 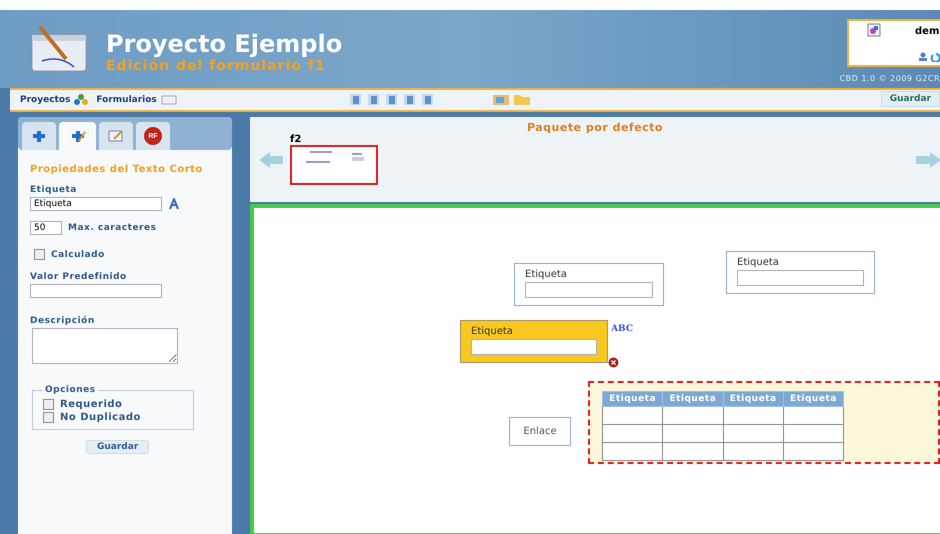 I want to click on field-label: Valor Predefinido, so click(x=79, y=277).